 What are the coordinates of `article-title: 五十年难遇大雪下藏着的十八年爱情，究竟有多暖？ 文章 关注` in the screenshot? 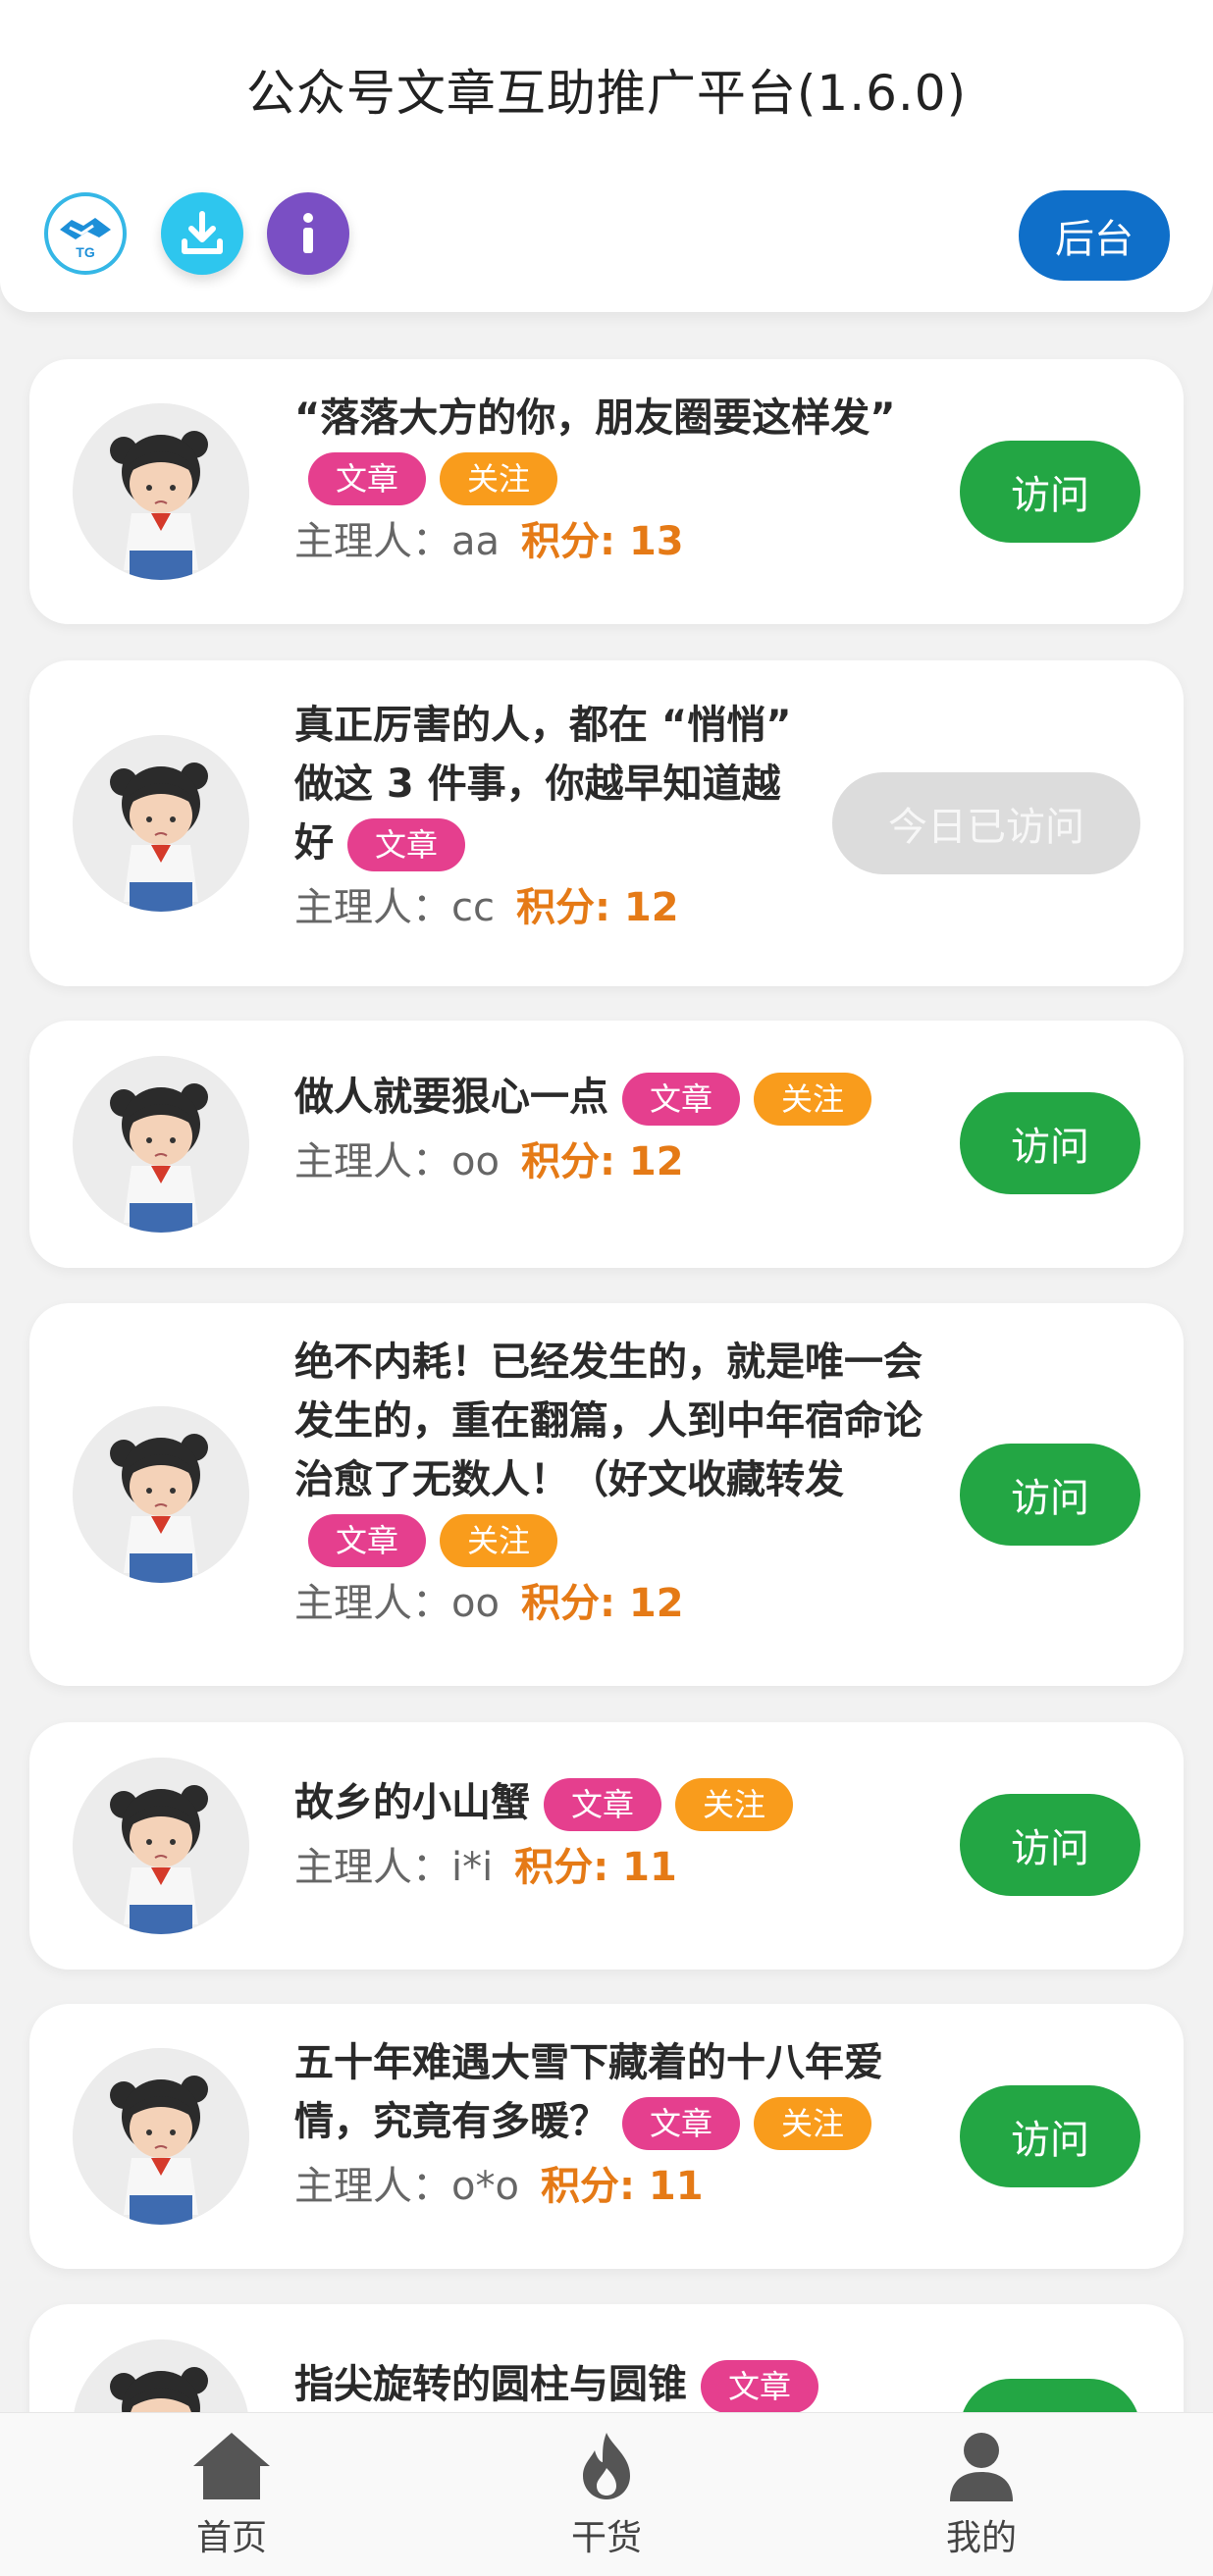 It's located at (608, 2092).